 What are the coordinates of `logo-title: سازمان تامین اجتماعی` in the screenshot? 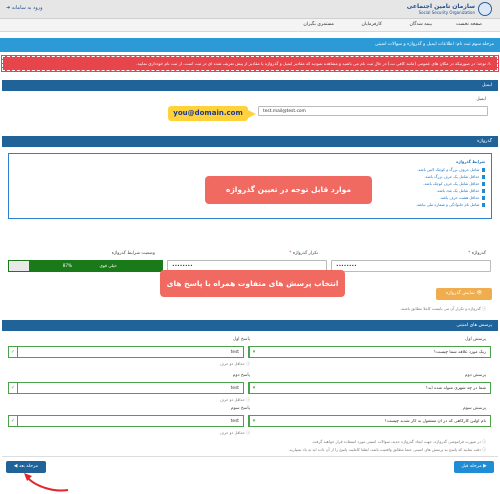 It's located at (440, 6).